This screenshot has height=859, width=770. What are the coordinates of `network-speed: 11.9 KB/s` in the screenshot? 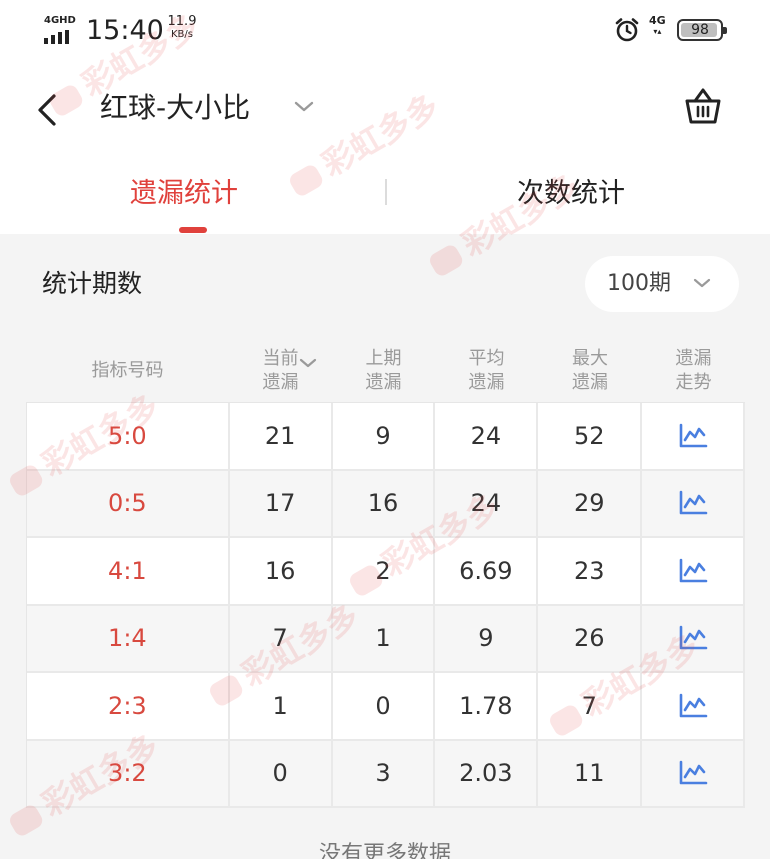 It's located at (182, 28).